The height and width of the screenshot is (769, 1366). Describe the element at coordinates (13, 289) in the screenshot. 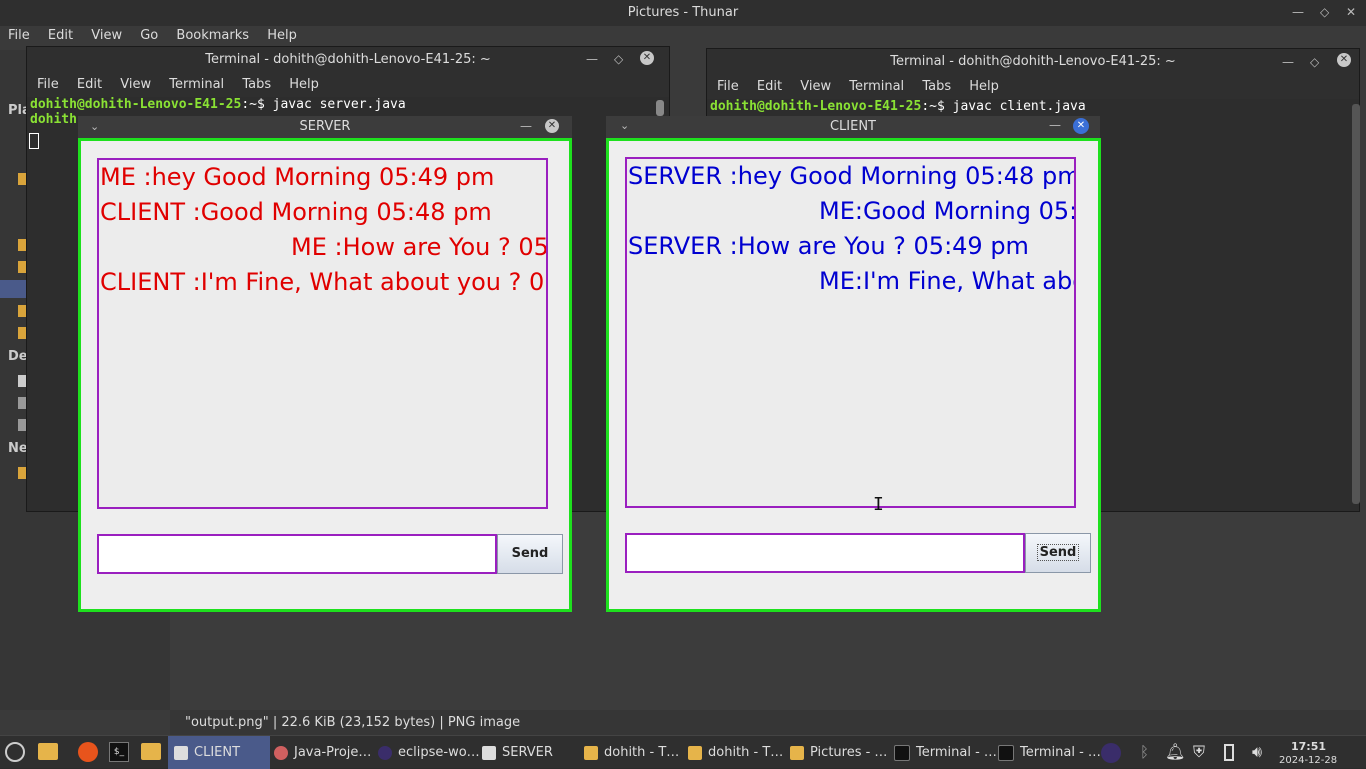

I see `sidebar-item-selected` at that location.